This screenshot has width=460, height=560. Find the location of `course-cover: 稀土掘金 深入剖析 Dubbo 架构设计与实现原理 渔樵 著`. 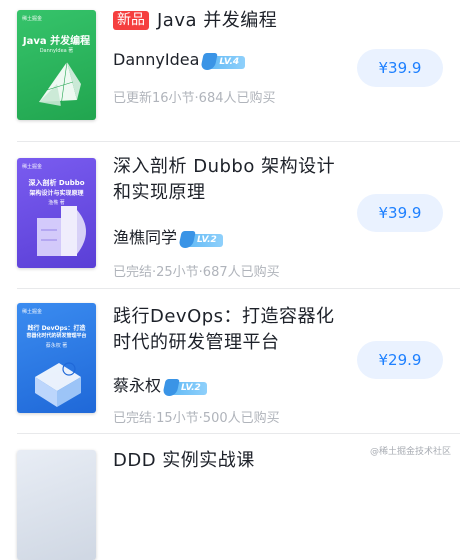

course-cover: 稀土掘金 深入剖析 Dubbo 架构设计与实现原理 渔樵 著 is located at coordinates (56, 213).